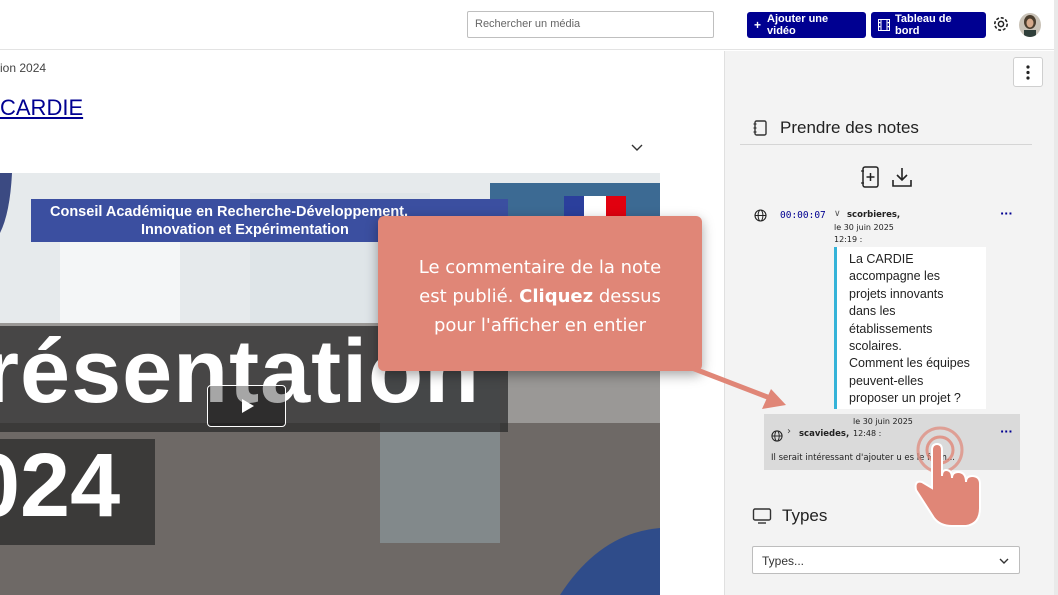 The image size is (1058, 595). I want to click on note-text-line: scolaires., so click(875, 346).